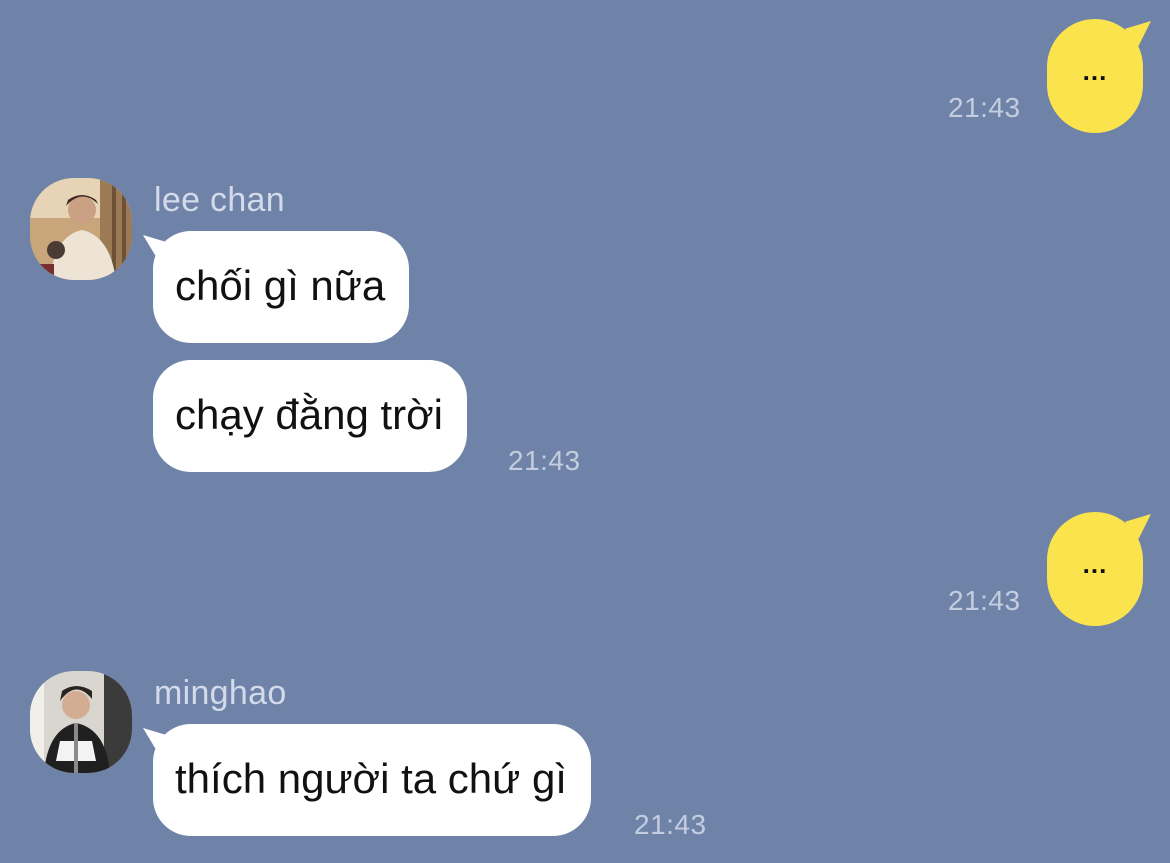  Describe the element at coordinates (219, 200) in the screenshot. I see `sender-name: lee chan` at that location.